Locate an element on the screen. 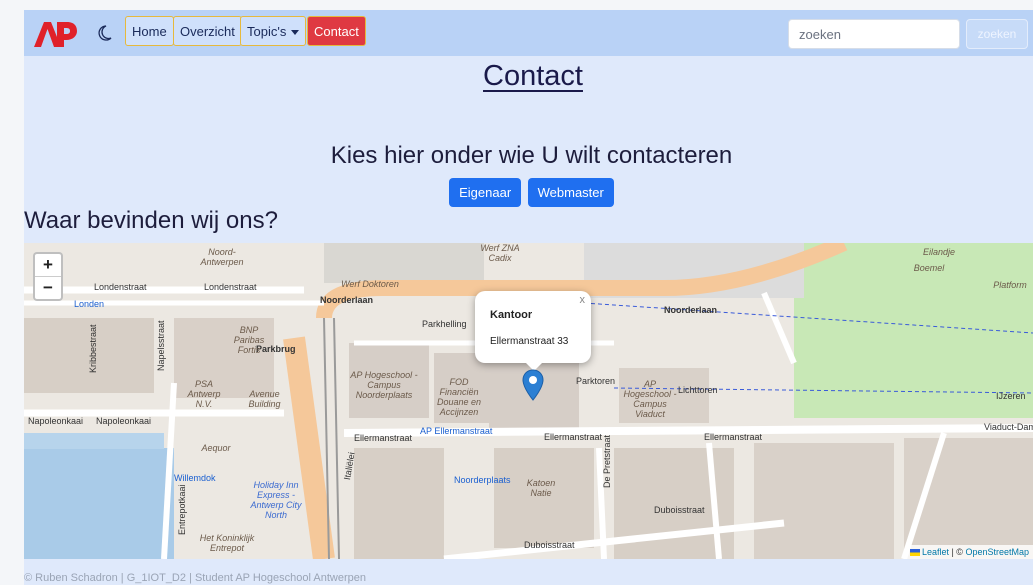  place-label: Eilandje is located at coordinates (939, 252).